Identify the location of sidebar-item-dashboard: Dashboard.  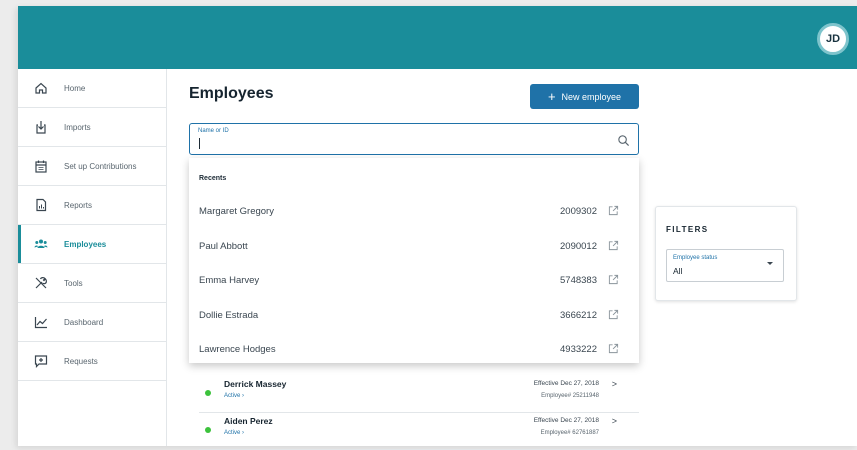
(92, 322).